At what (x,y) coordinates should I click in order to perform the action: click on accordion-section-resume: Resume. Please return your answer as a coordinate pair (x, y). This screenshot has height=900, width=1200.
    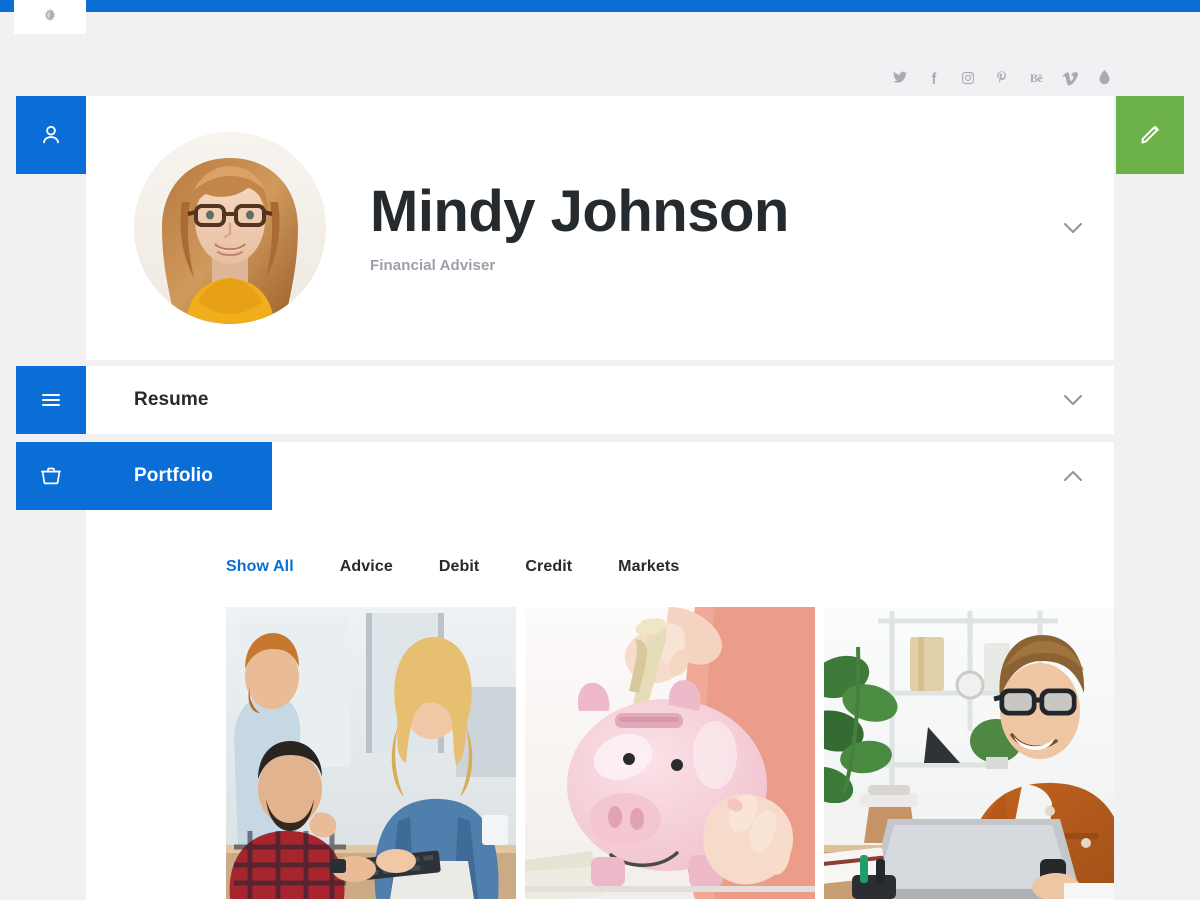
    Looking at the image, I should click on (600, 400).